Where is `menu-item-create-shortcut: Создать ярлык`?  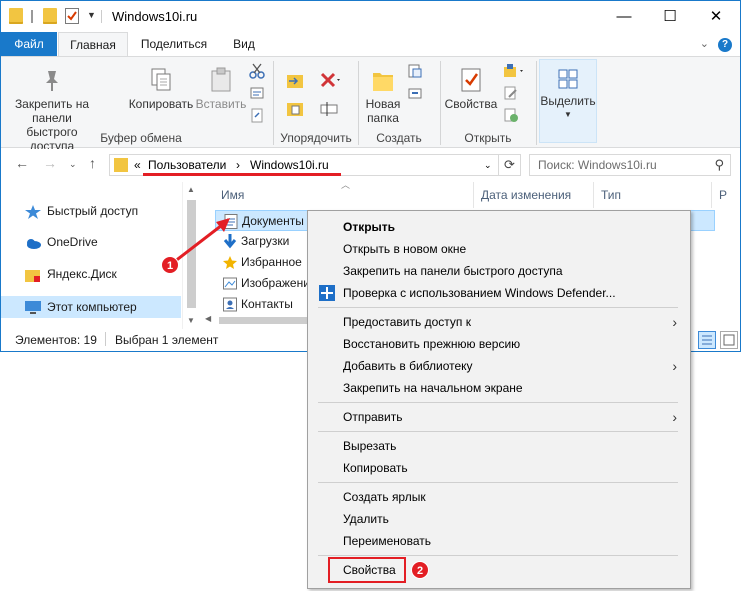 menu-item-create-shortcut: Создать ярлык is located at coordinates (499, 497).